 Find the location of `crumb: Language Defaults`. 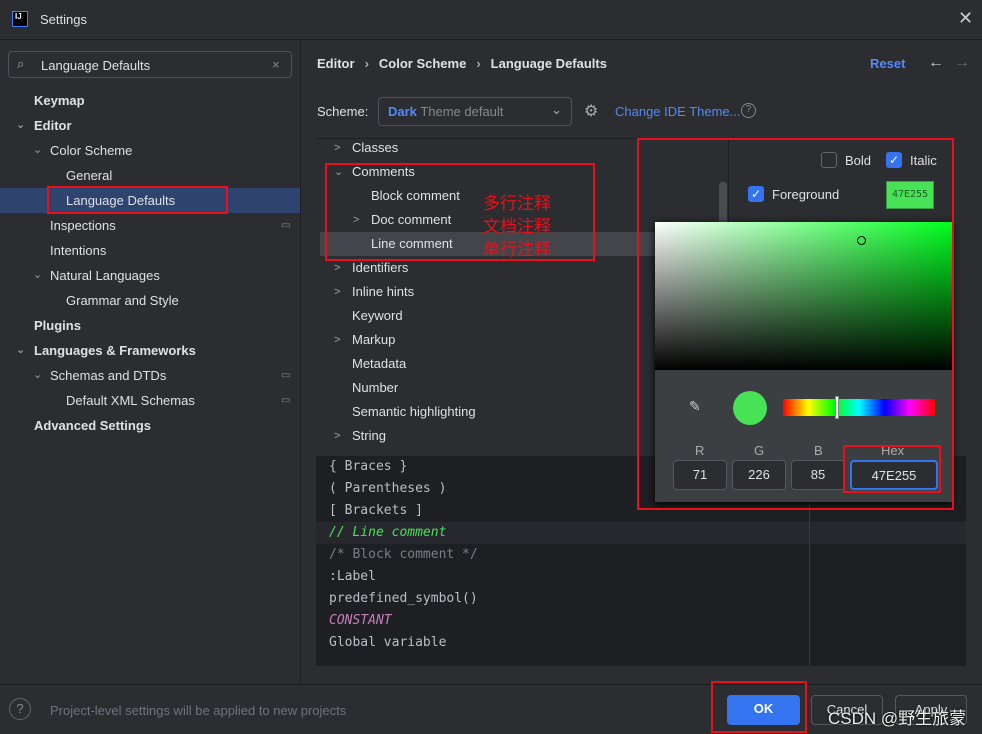

crumb: Language Defaults is located at coordinates (548, 63).